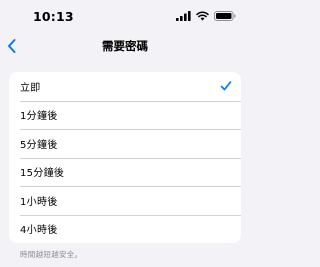 The width and height of the screenshot is (320, 267). I want to click on option-immediately: 立即, so click(125, 86).